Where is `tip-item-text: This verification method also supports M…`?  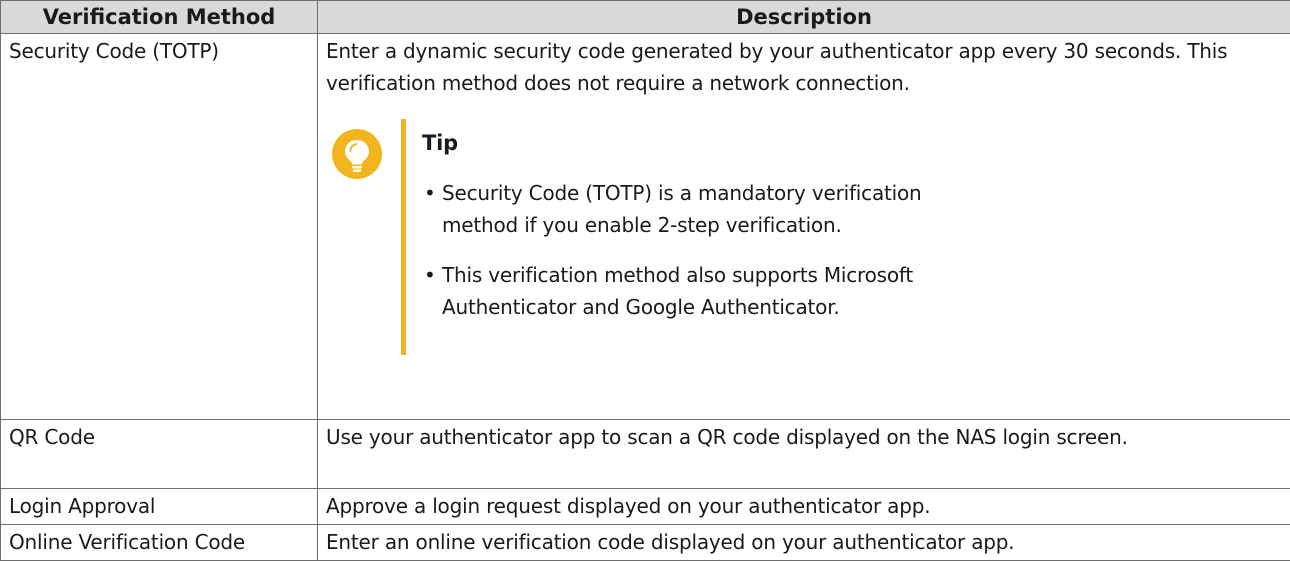
tip-item-text: This verification method also supports M… is located at coordinates (677, 291).